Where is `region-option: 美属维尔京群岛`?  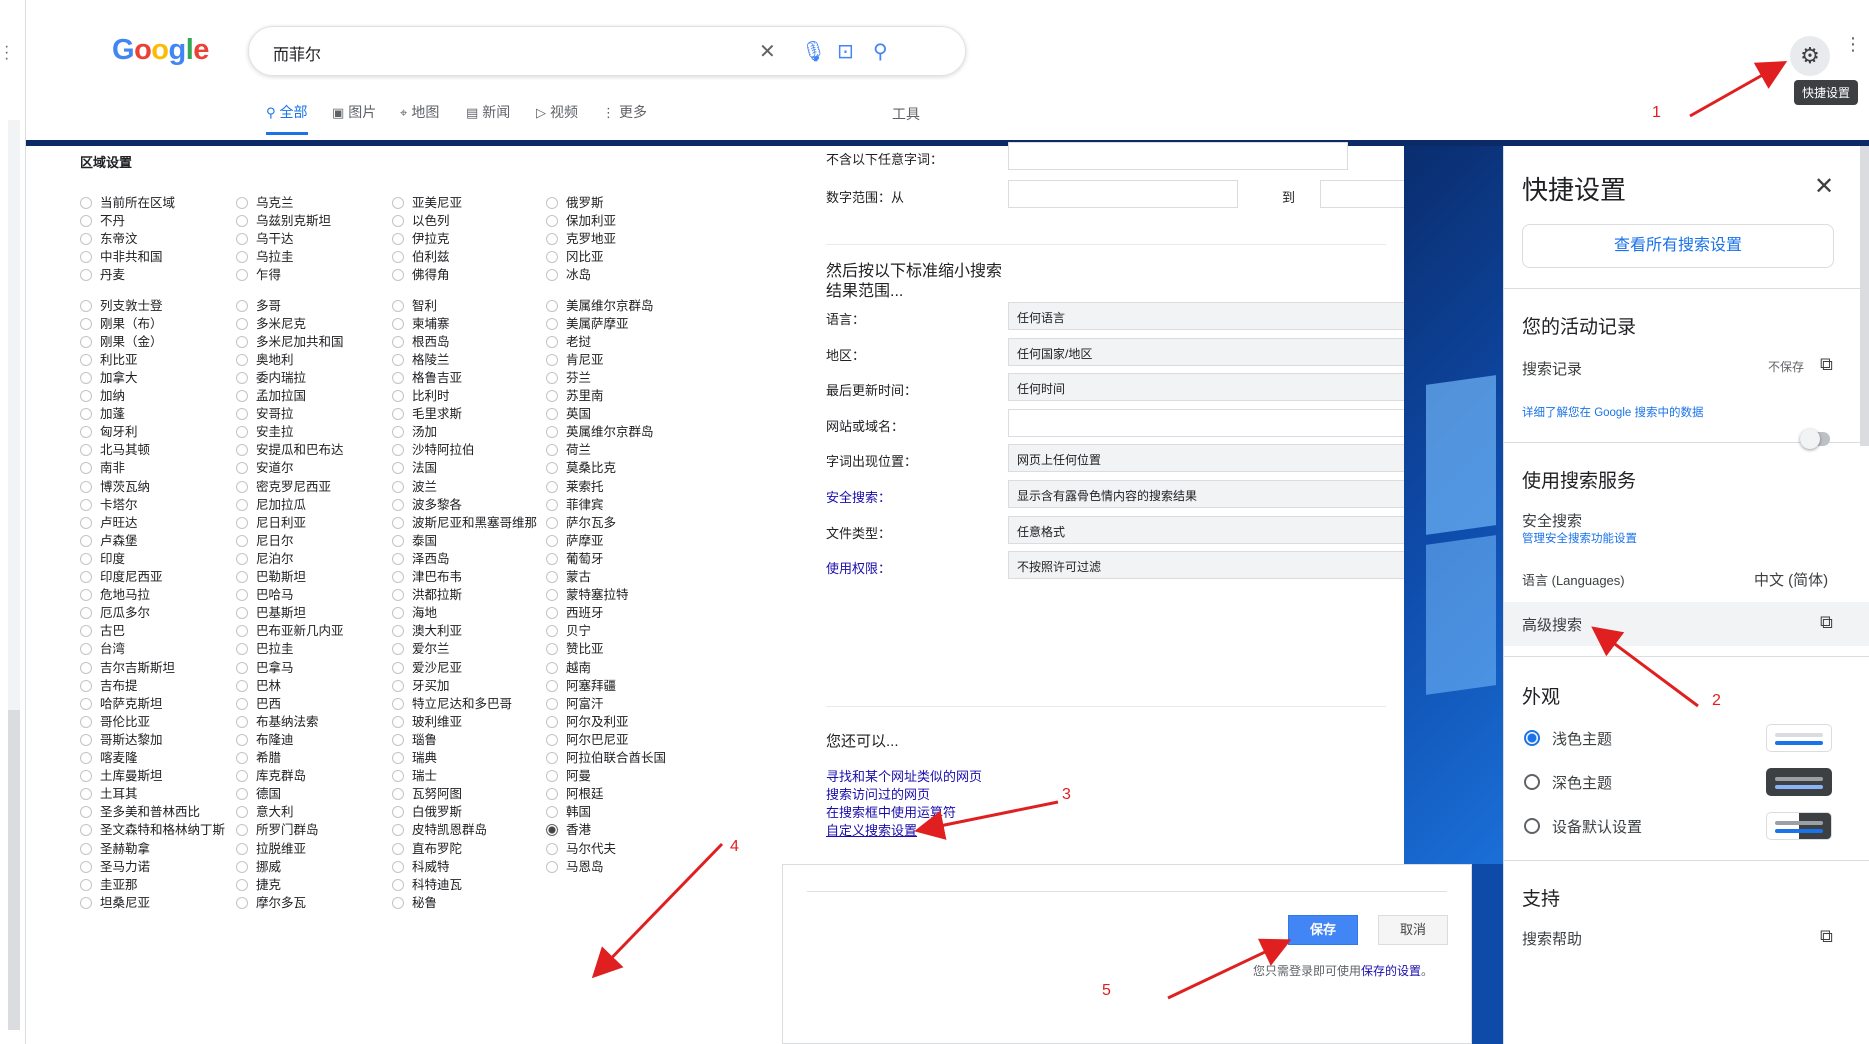
region-option: 美属维尔京群岛 is located at coordinates (600, 304).